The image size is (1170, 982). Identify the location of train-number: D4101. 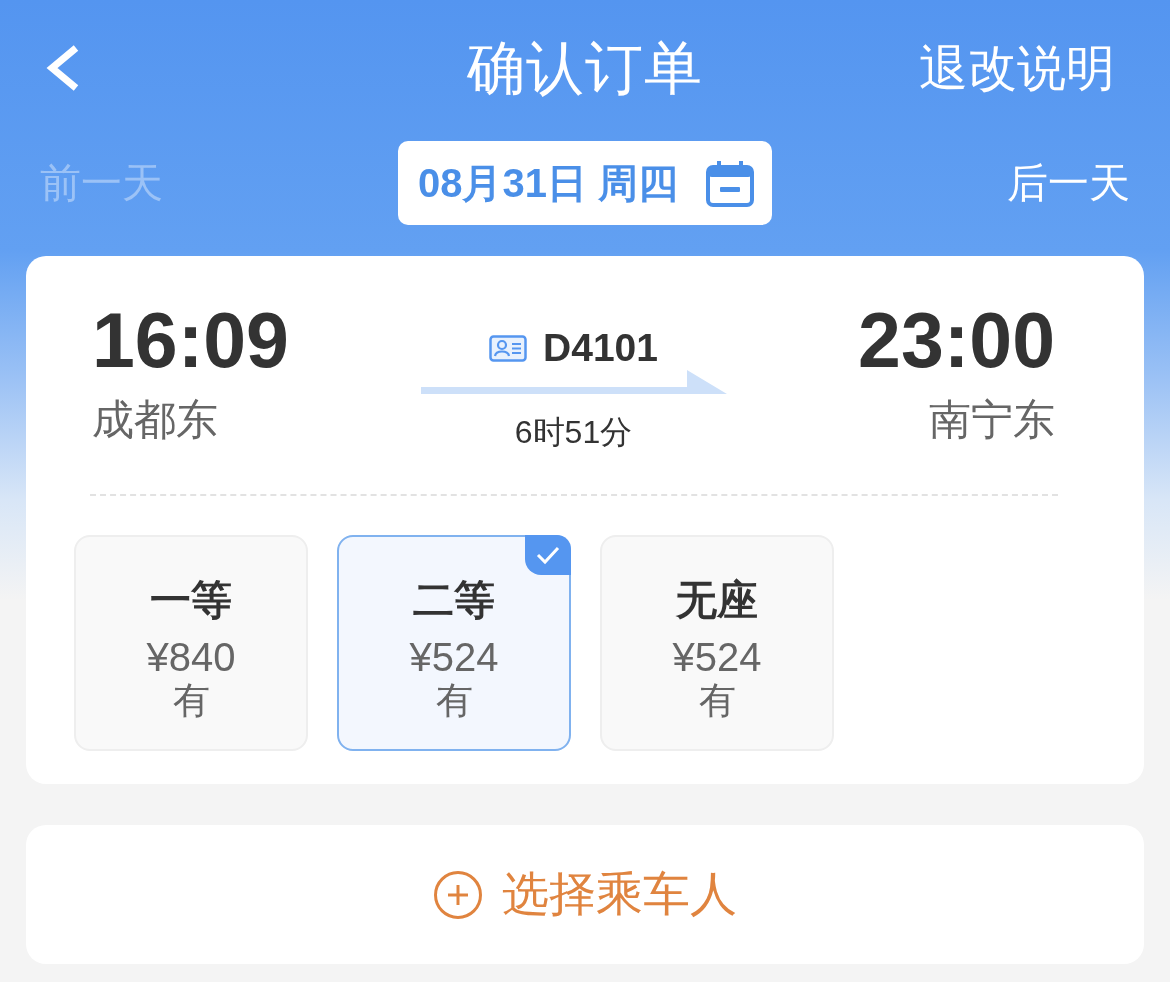
(600, 348).